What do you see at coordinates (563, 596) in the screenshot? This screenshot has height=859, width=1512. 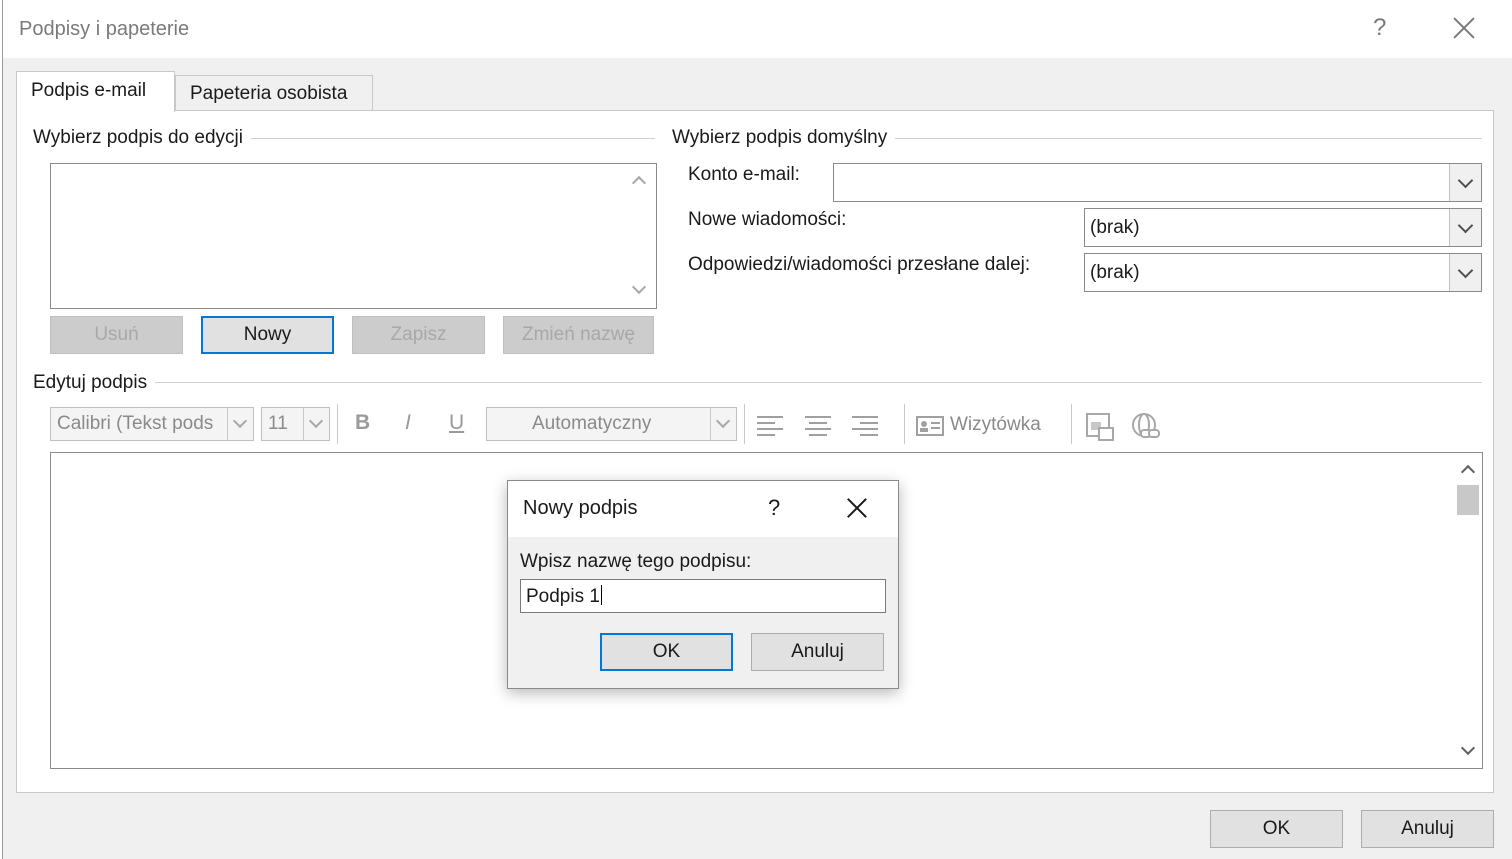 I see `signature-name-value: Podpis 1` at bounding box center [563, 596].